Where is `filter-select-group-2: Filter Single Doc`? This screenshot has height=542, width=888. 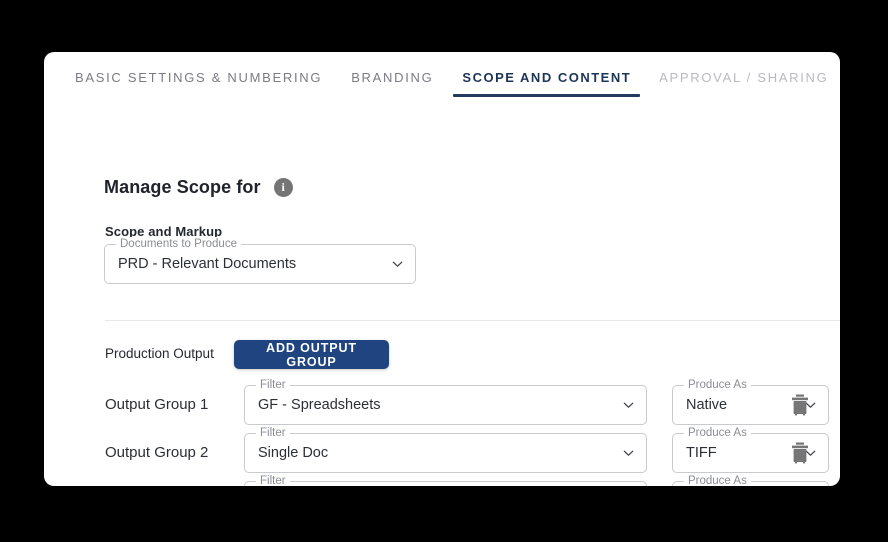 filter-select-group-2: Filter Single Doc is located at coordinates (445, 449).